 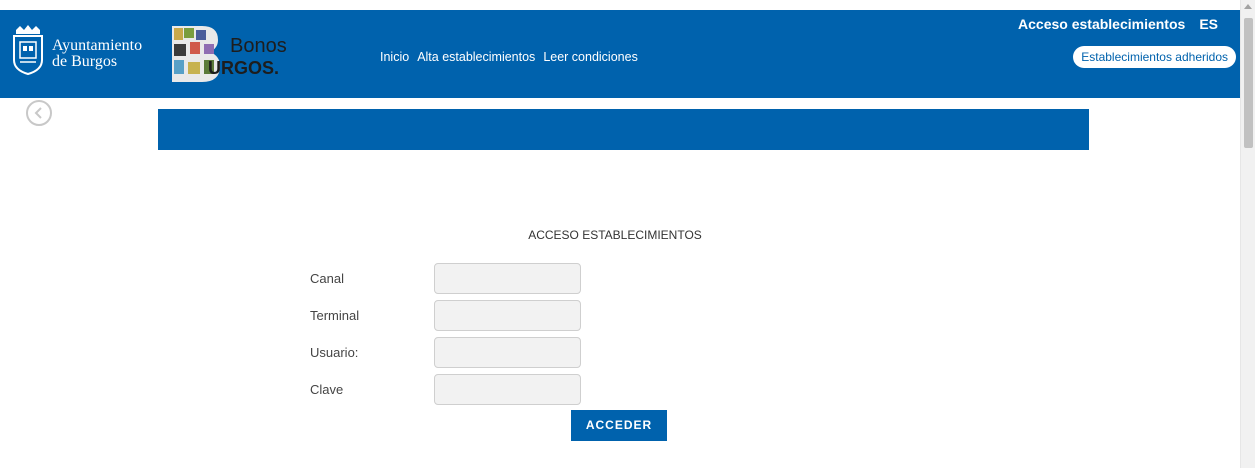 What do you see at coordinates (243, 68) in the screenshot?
I see `bonos-logo-word2: URGOS.` at bounding box center [243, 68].